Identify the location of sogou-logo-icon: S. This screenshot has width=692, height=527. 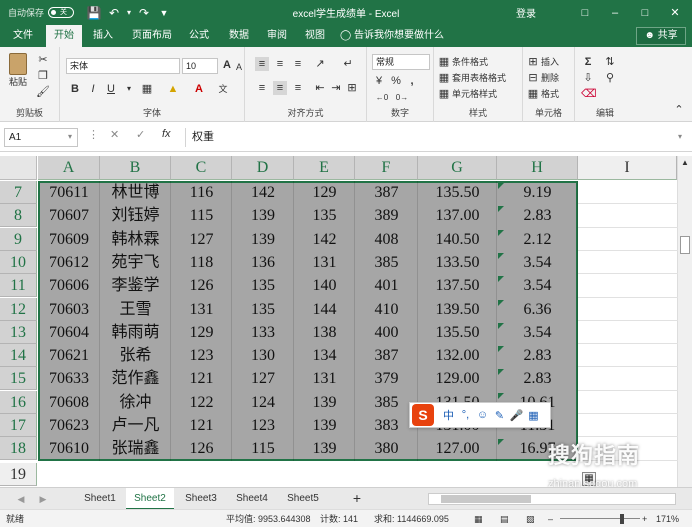
(423, 415).